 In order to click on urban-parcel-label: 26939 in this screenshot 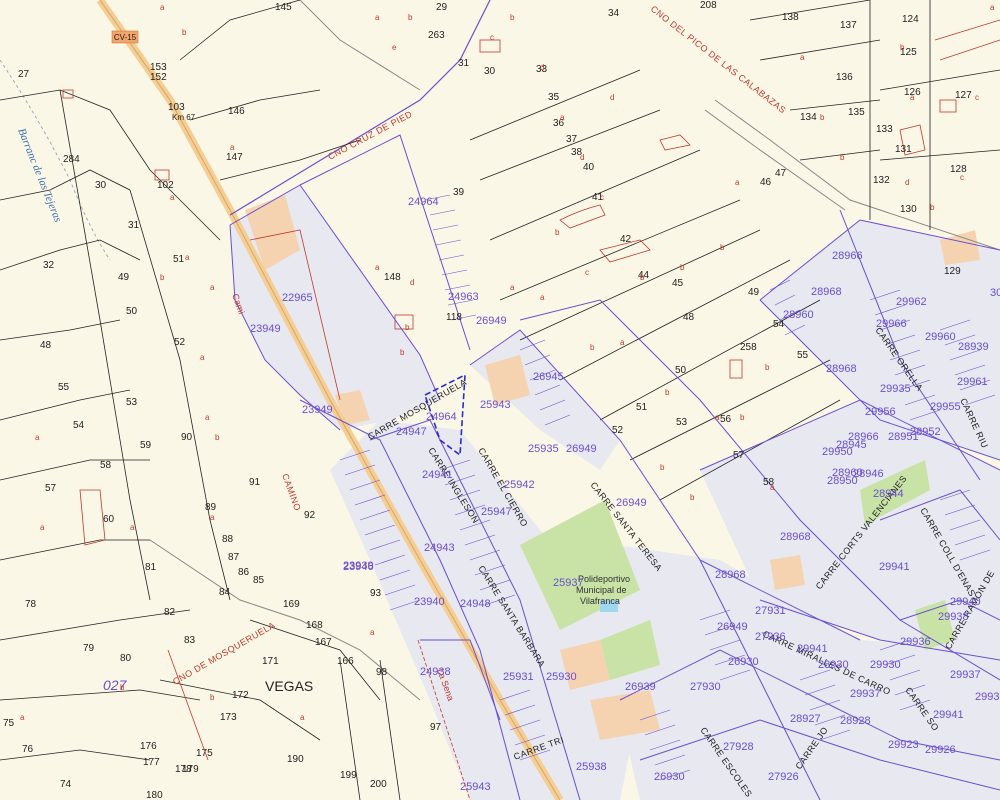, I will do `click(640, 687)`.